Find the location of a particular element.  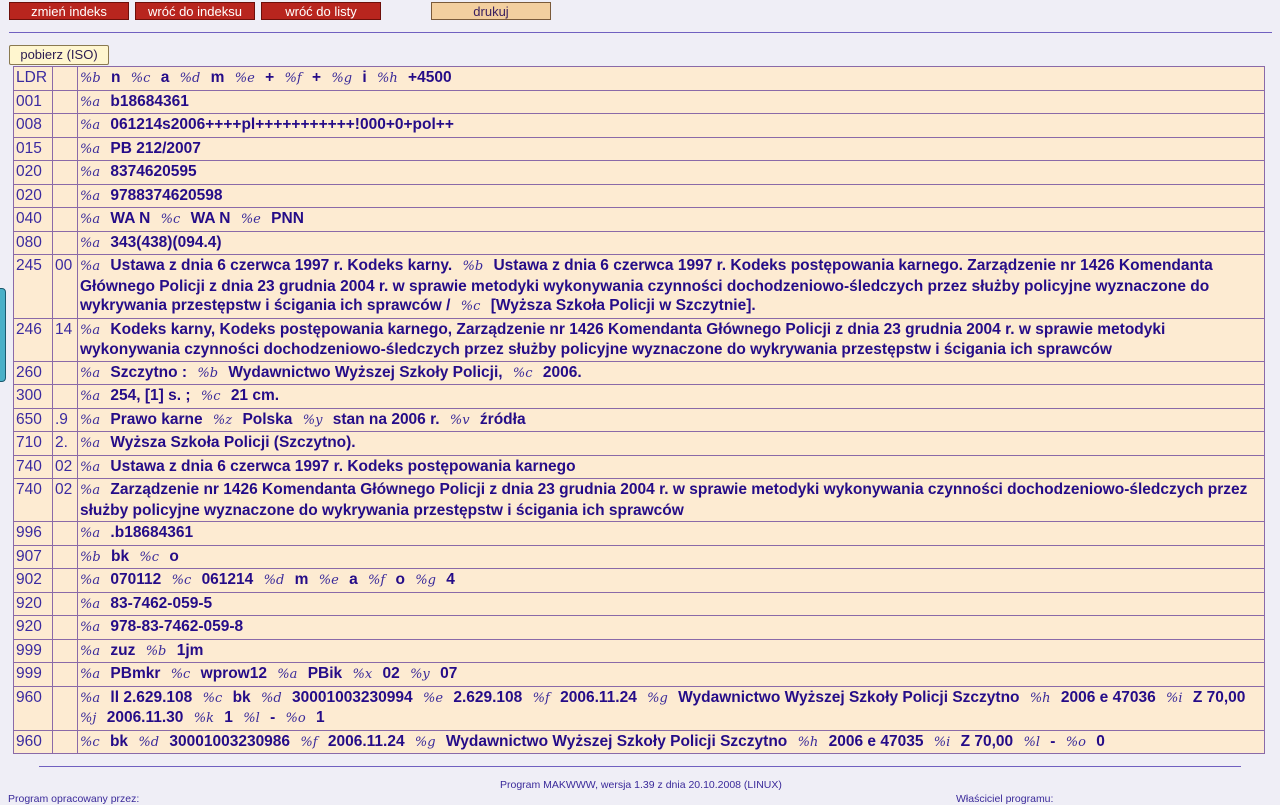

subfield-text: 254, [1] s. ; is located at coordinates (150, 395).